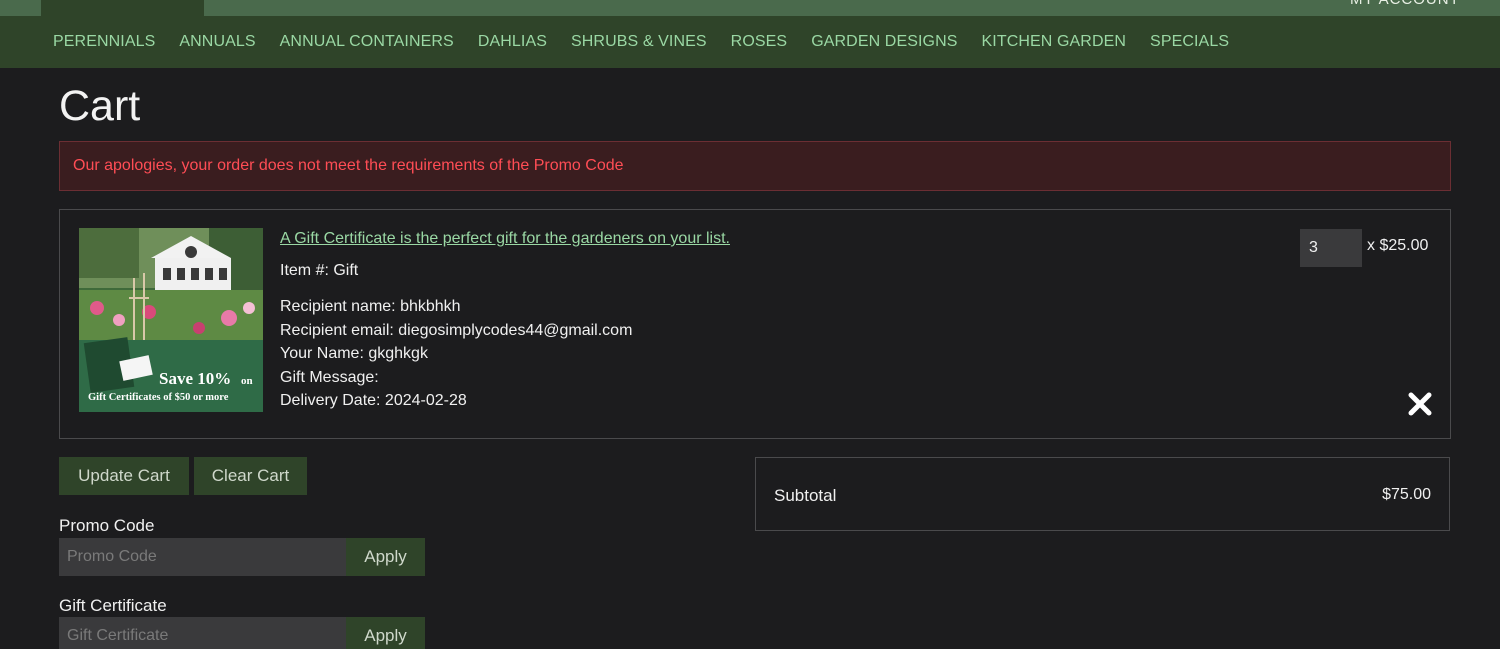 This screenshot has height=649, width=1500. What do you see at coordinates (100, 106) in the screenshot?
I see `page-title: Cart` at bounding box center [100, 106].